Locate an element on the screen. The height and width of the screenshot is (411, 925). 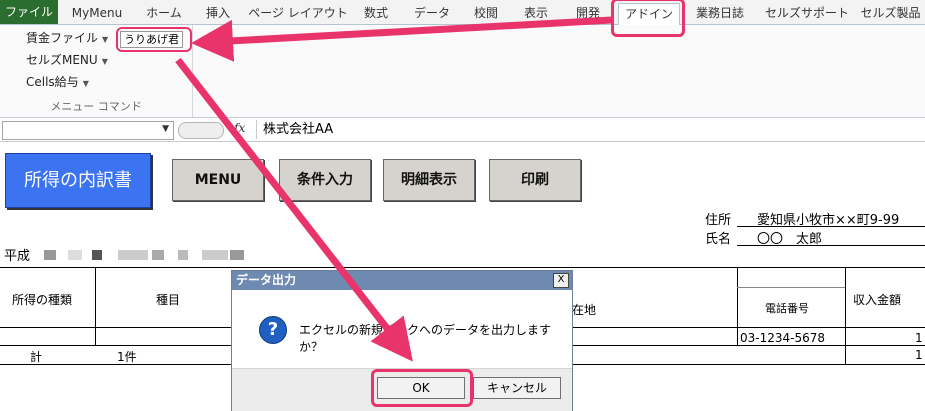
table-sub-divider is located at coordinates (791, 287).